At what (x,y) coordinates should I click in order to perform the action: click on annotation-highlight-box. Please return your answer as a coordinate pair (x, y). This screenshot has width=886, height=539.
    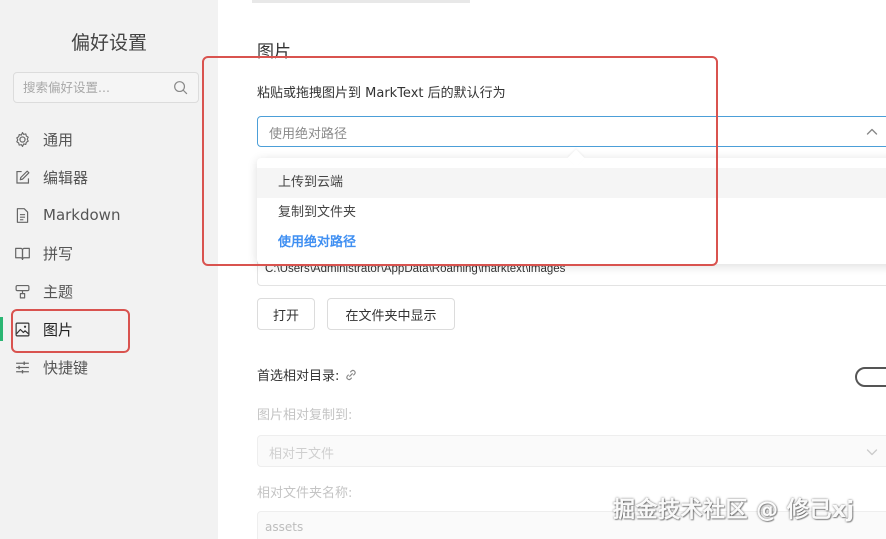
    Looking at the image, I should click on (70, 331).